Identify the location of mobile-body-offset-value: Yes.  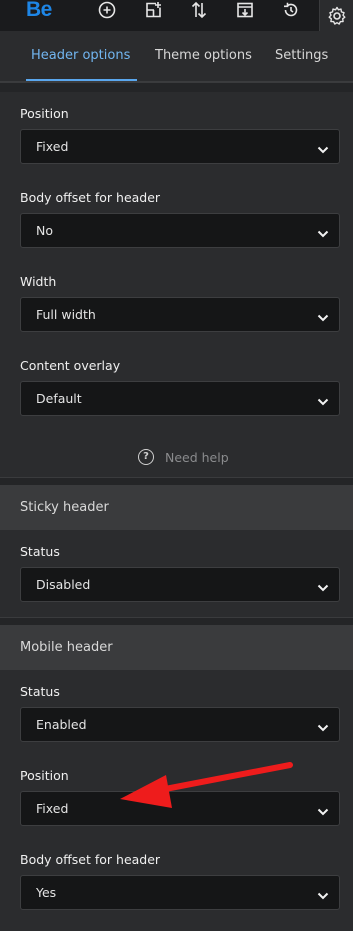
(46, 892).